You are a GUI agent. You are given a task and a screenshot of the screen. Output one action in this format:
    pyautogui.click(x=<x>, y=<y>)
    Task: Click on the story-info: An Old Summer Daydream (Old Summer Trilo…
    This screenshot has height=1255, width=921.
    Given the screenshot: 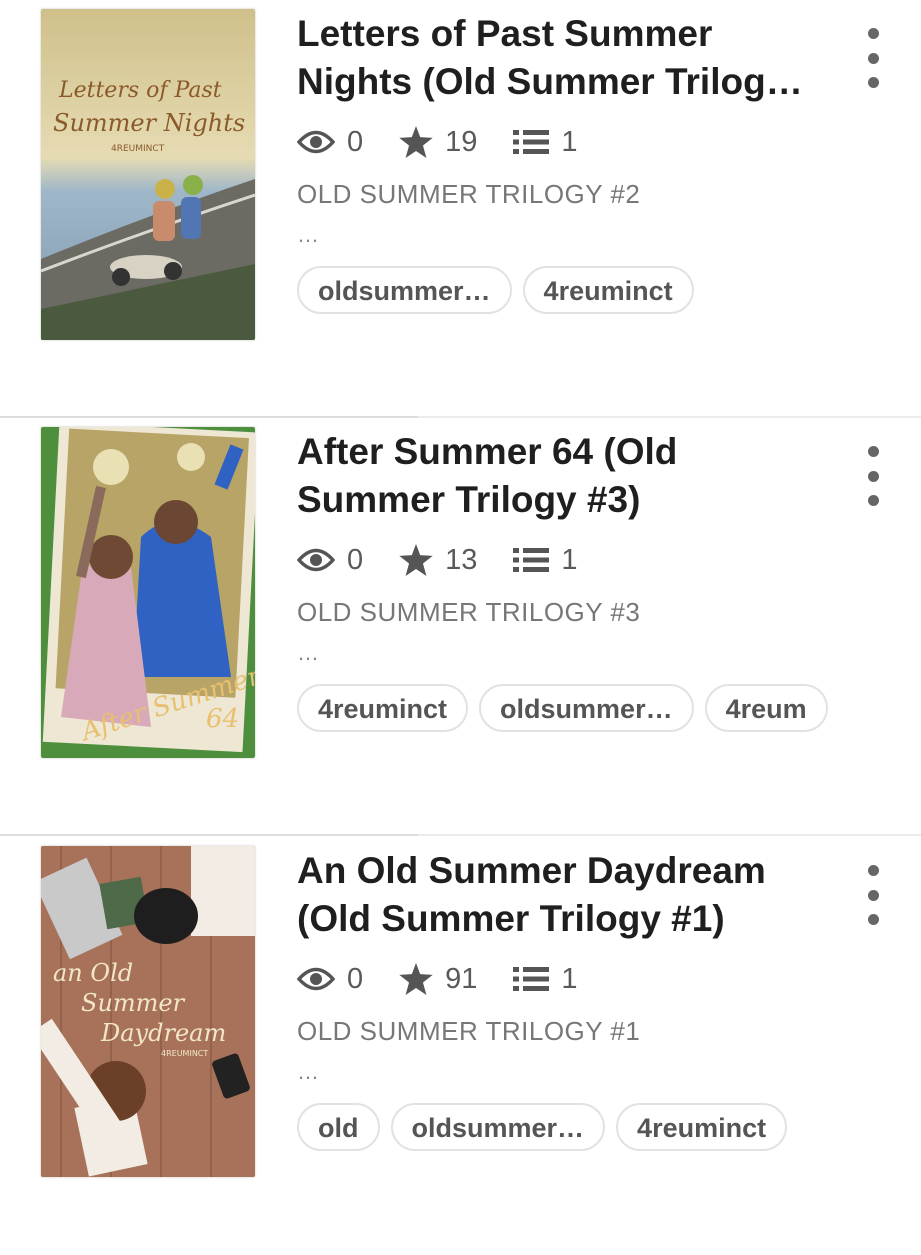 What is the action you would take?
    pyautogui.click(x=557, y=999)
    